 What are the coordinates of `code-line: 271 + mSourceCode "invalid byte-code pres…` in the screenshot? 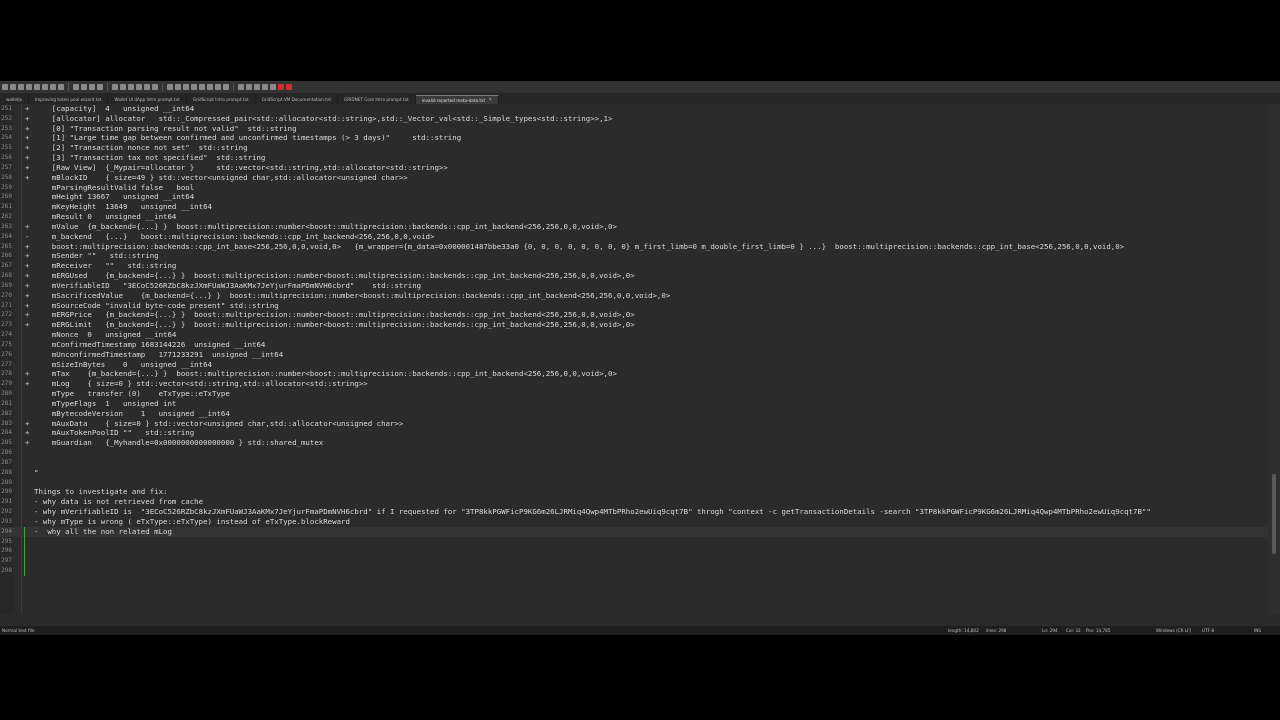 It's located at (634, 306).